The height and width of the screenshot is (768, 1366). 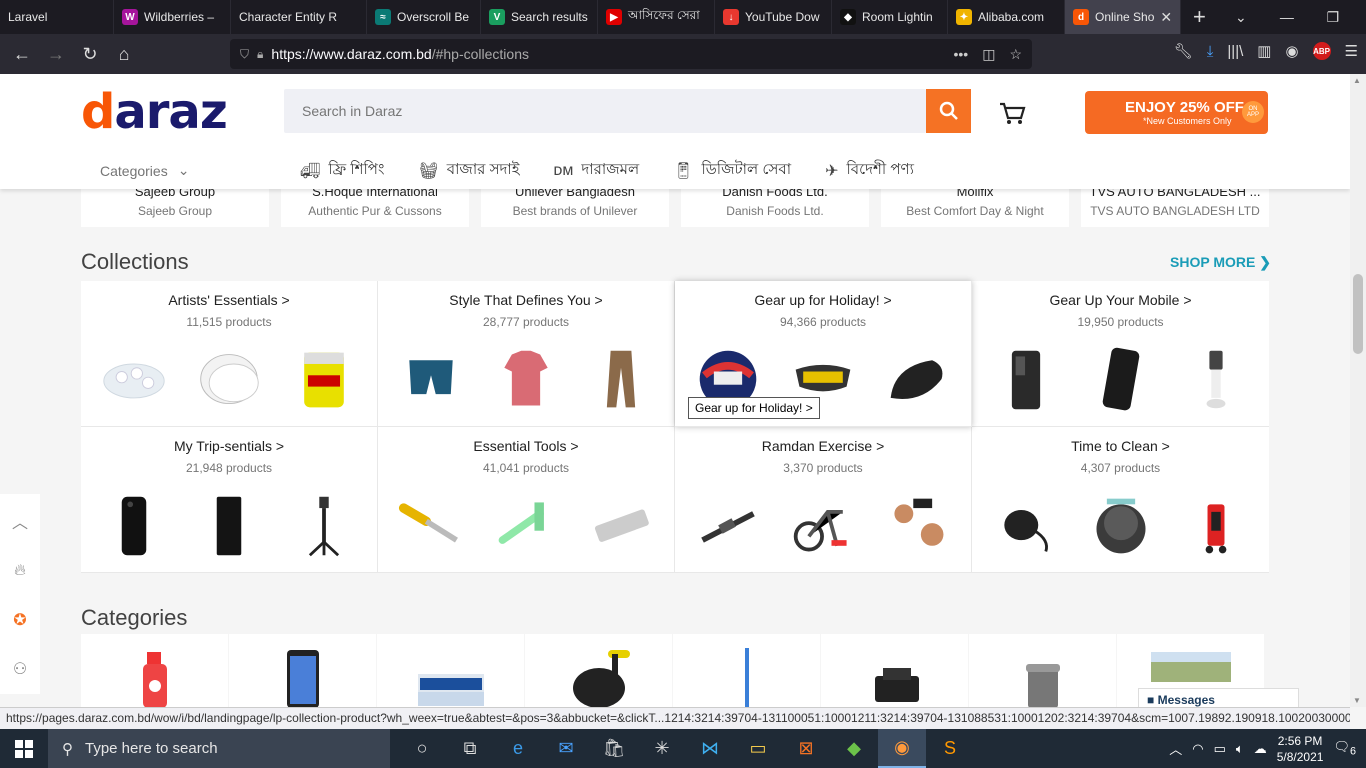 I want to click on notification-icon: 🗨︎6, so click(x=1344, y=748).